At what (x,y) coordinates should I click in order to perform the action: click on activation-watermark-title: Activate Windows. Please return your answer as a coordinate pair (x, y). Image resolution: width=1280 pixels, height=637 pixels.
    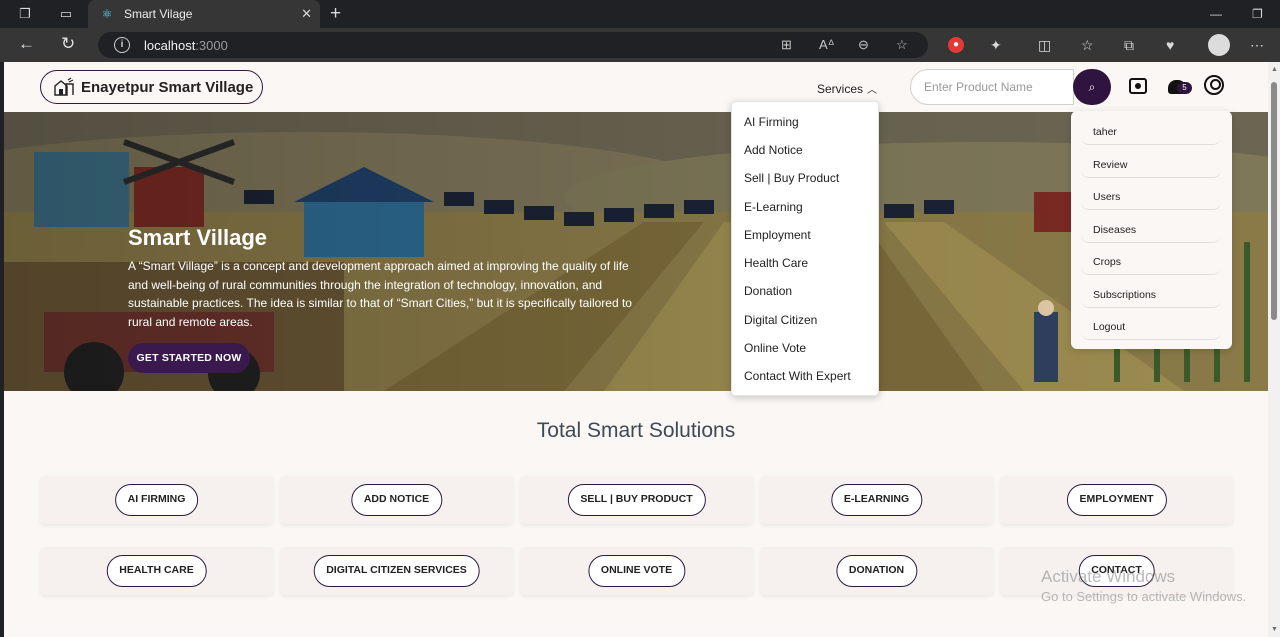
    Looking at the image, I should click on (1108, 576).